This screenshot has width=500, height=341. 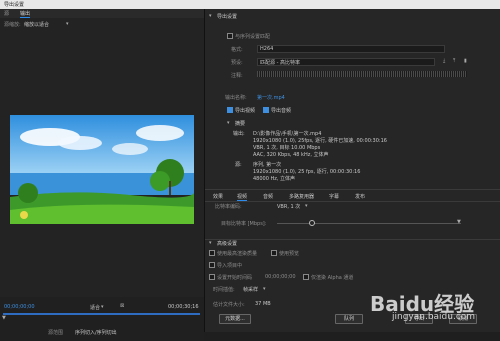 I want to click on max-render-quality-label: 使用最高渲染质量, so click(x=237, y=254).